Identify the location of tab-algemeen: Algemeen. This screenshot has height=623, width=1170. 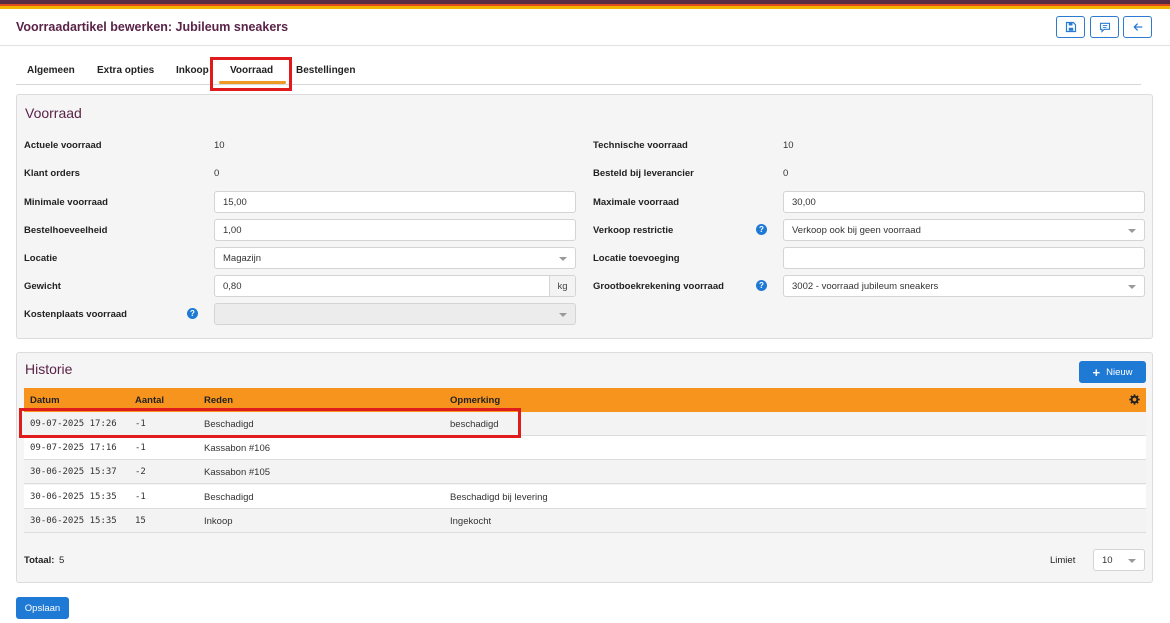
(51, 70).